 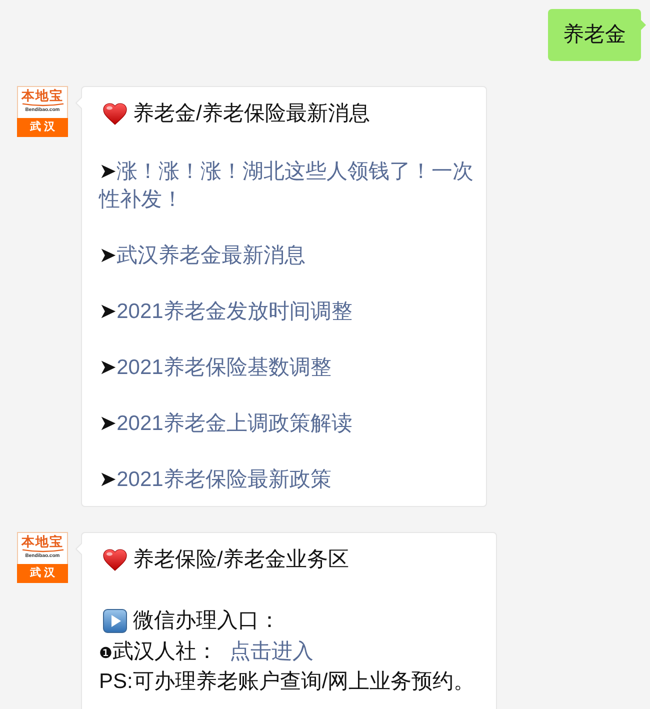 What do you see at coordinates (115, 621) in the screenshot?
I see `play-icon` at bounding box center [115, 621].